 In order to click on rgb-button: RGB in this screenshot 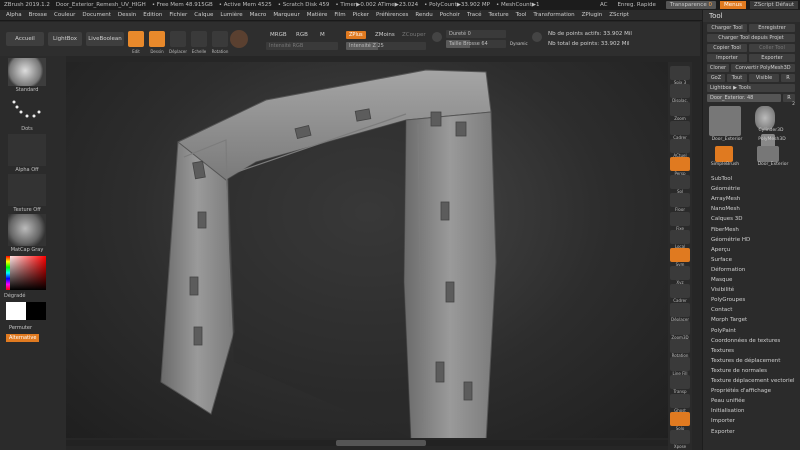, I will do `click(302, 35)`.